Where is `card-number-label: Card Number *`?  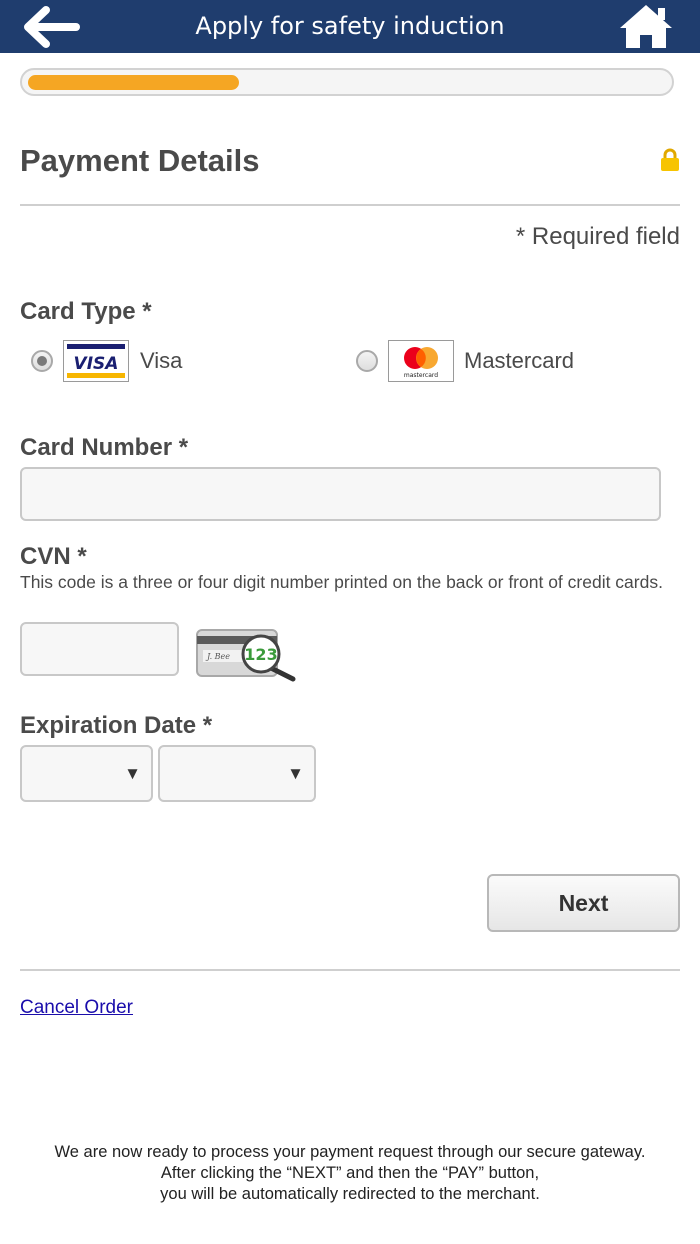 card-number-label: Card Number * is located at coordinates (104, 447).